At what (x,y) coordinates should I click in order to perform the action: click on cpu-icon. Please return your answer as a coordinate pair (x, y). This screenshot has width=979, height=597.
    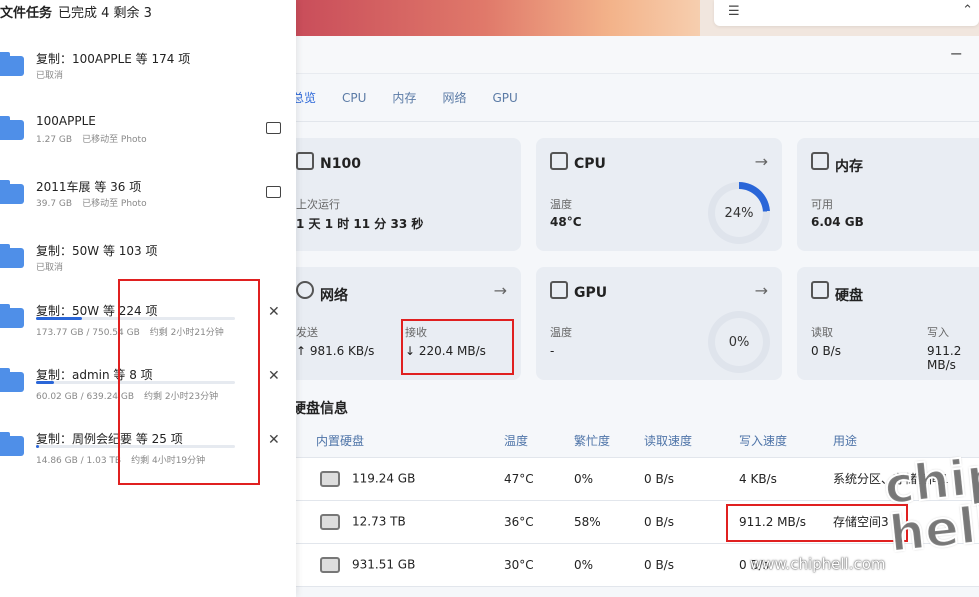
    Looking at the image, I should click on (559, 161).